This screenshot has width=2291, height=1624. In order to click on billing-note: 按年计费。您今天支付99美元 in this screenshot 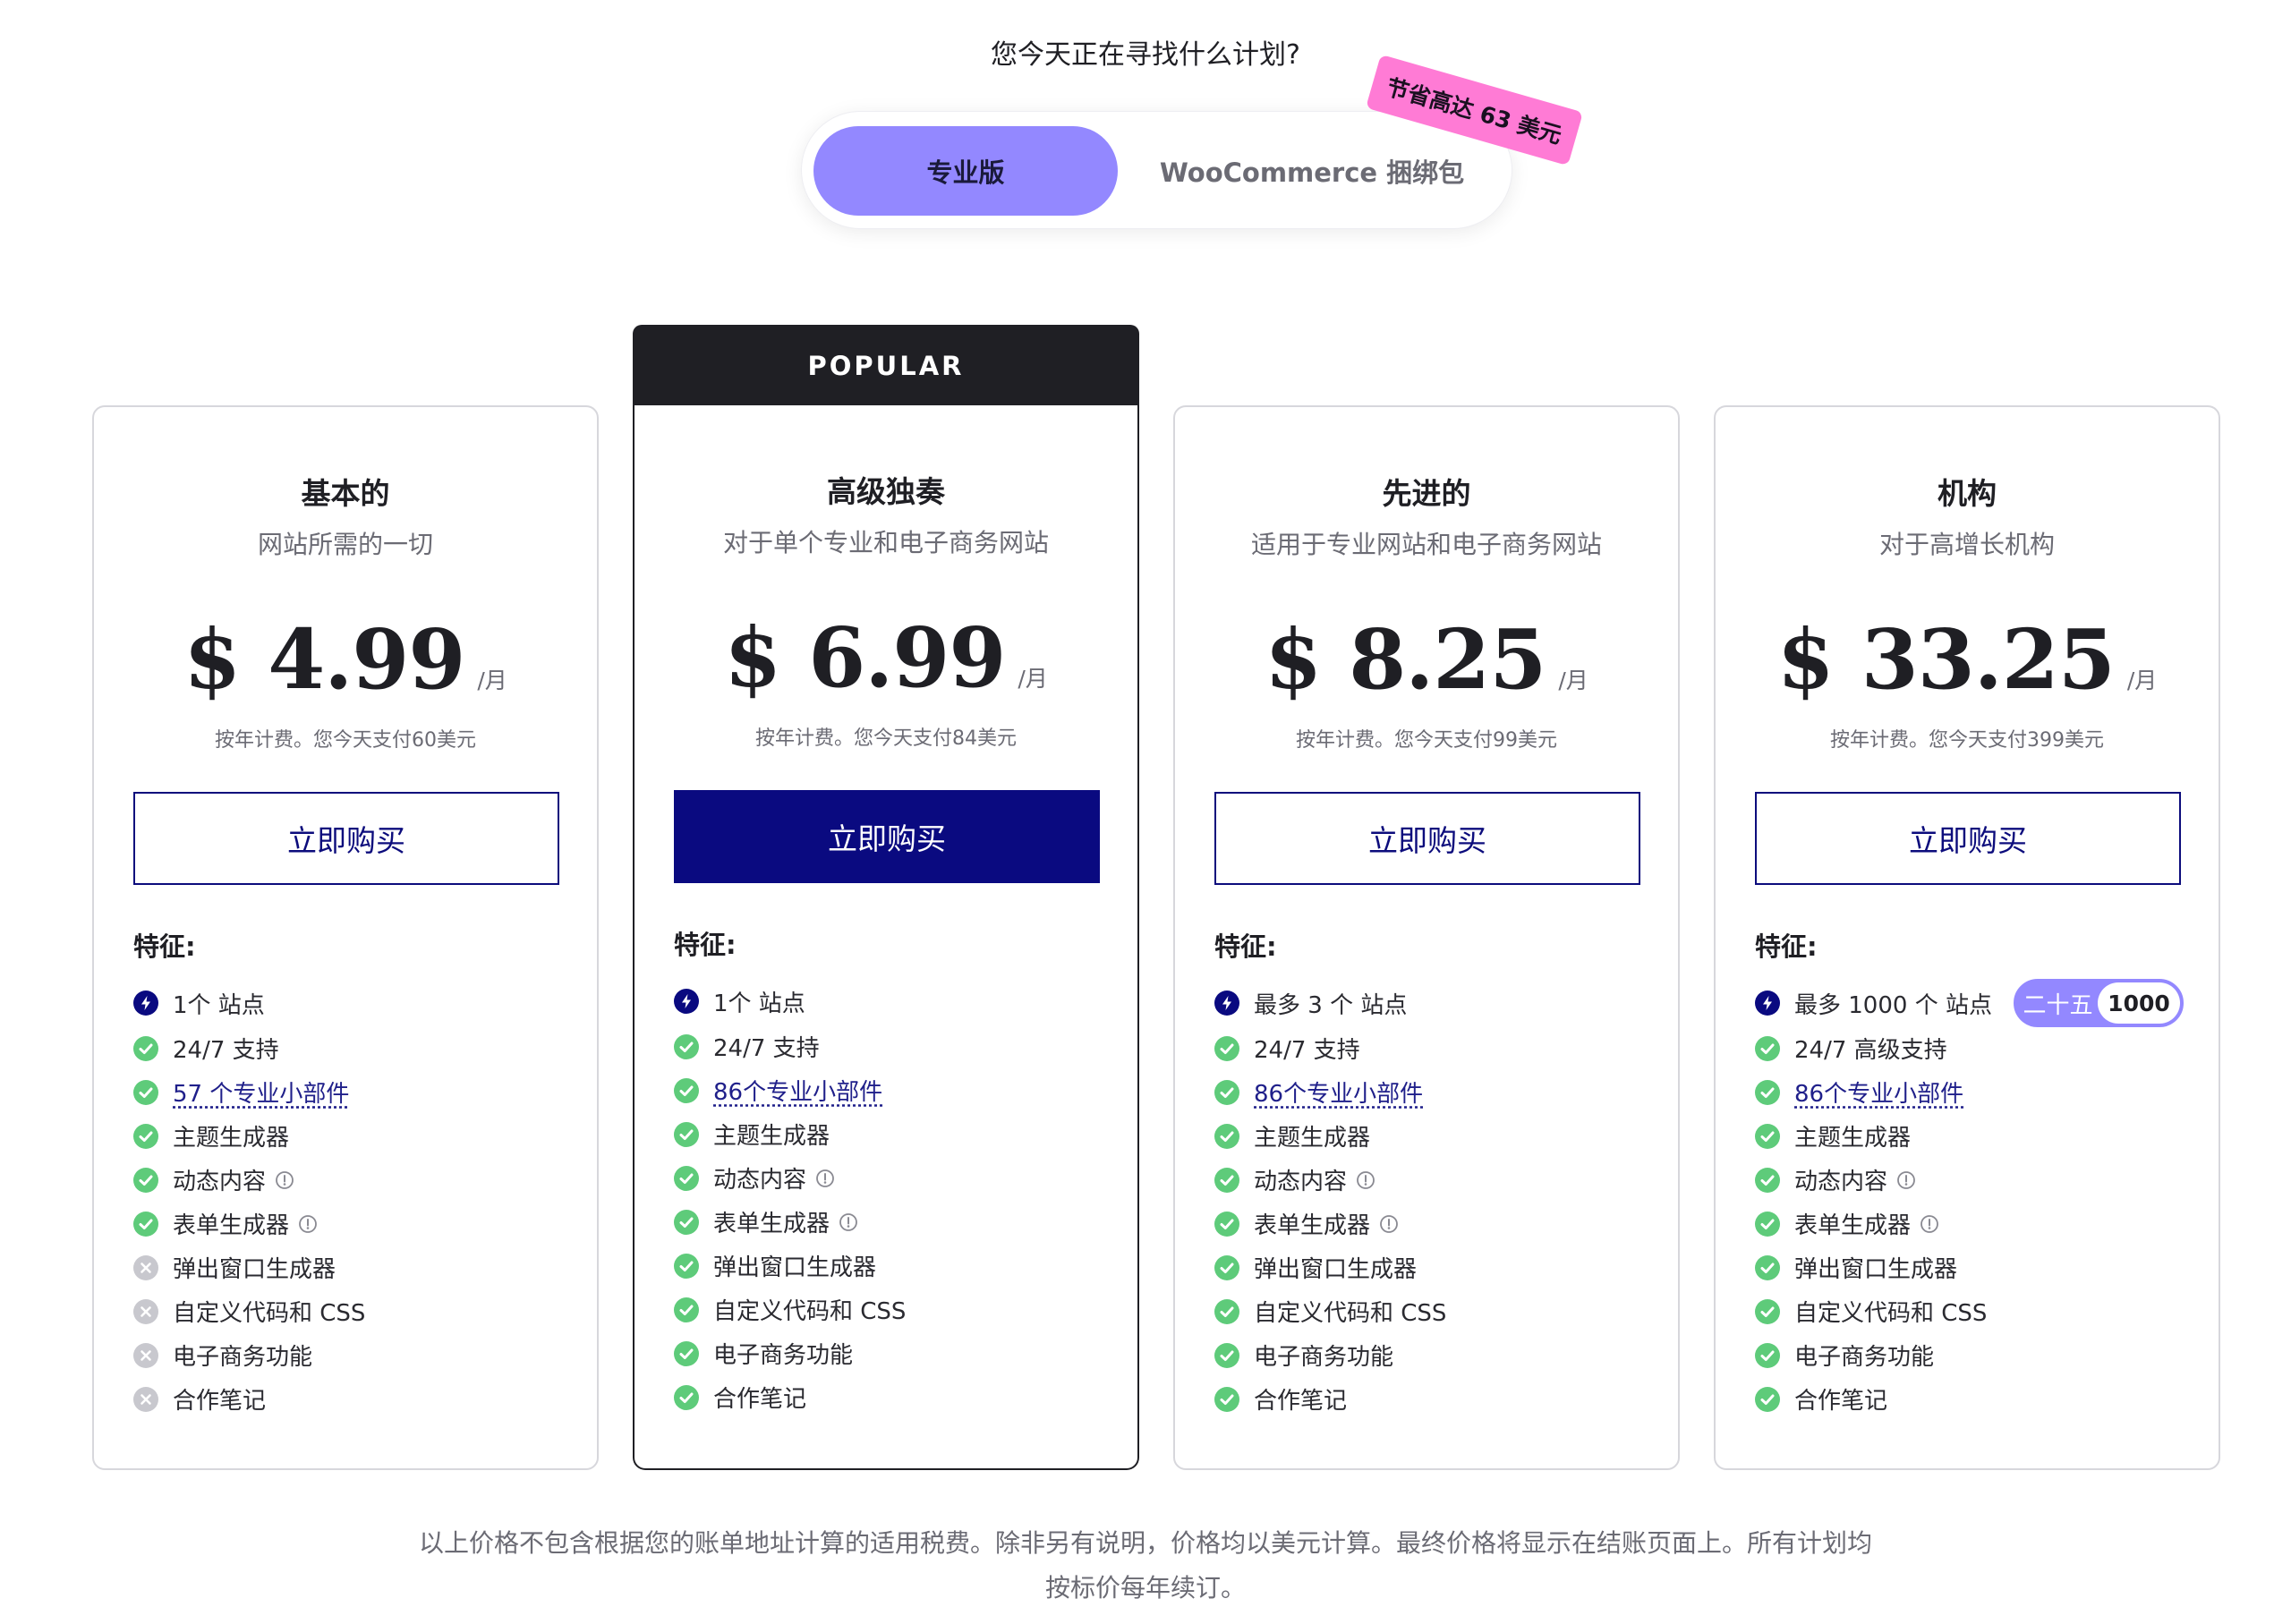, I will do `click(1427, 740)`.